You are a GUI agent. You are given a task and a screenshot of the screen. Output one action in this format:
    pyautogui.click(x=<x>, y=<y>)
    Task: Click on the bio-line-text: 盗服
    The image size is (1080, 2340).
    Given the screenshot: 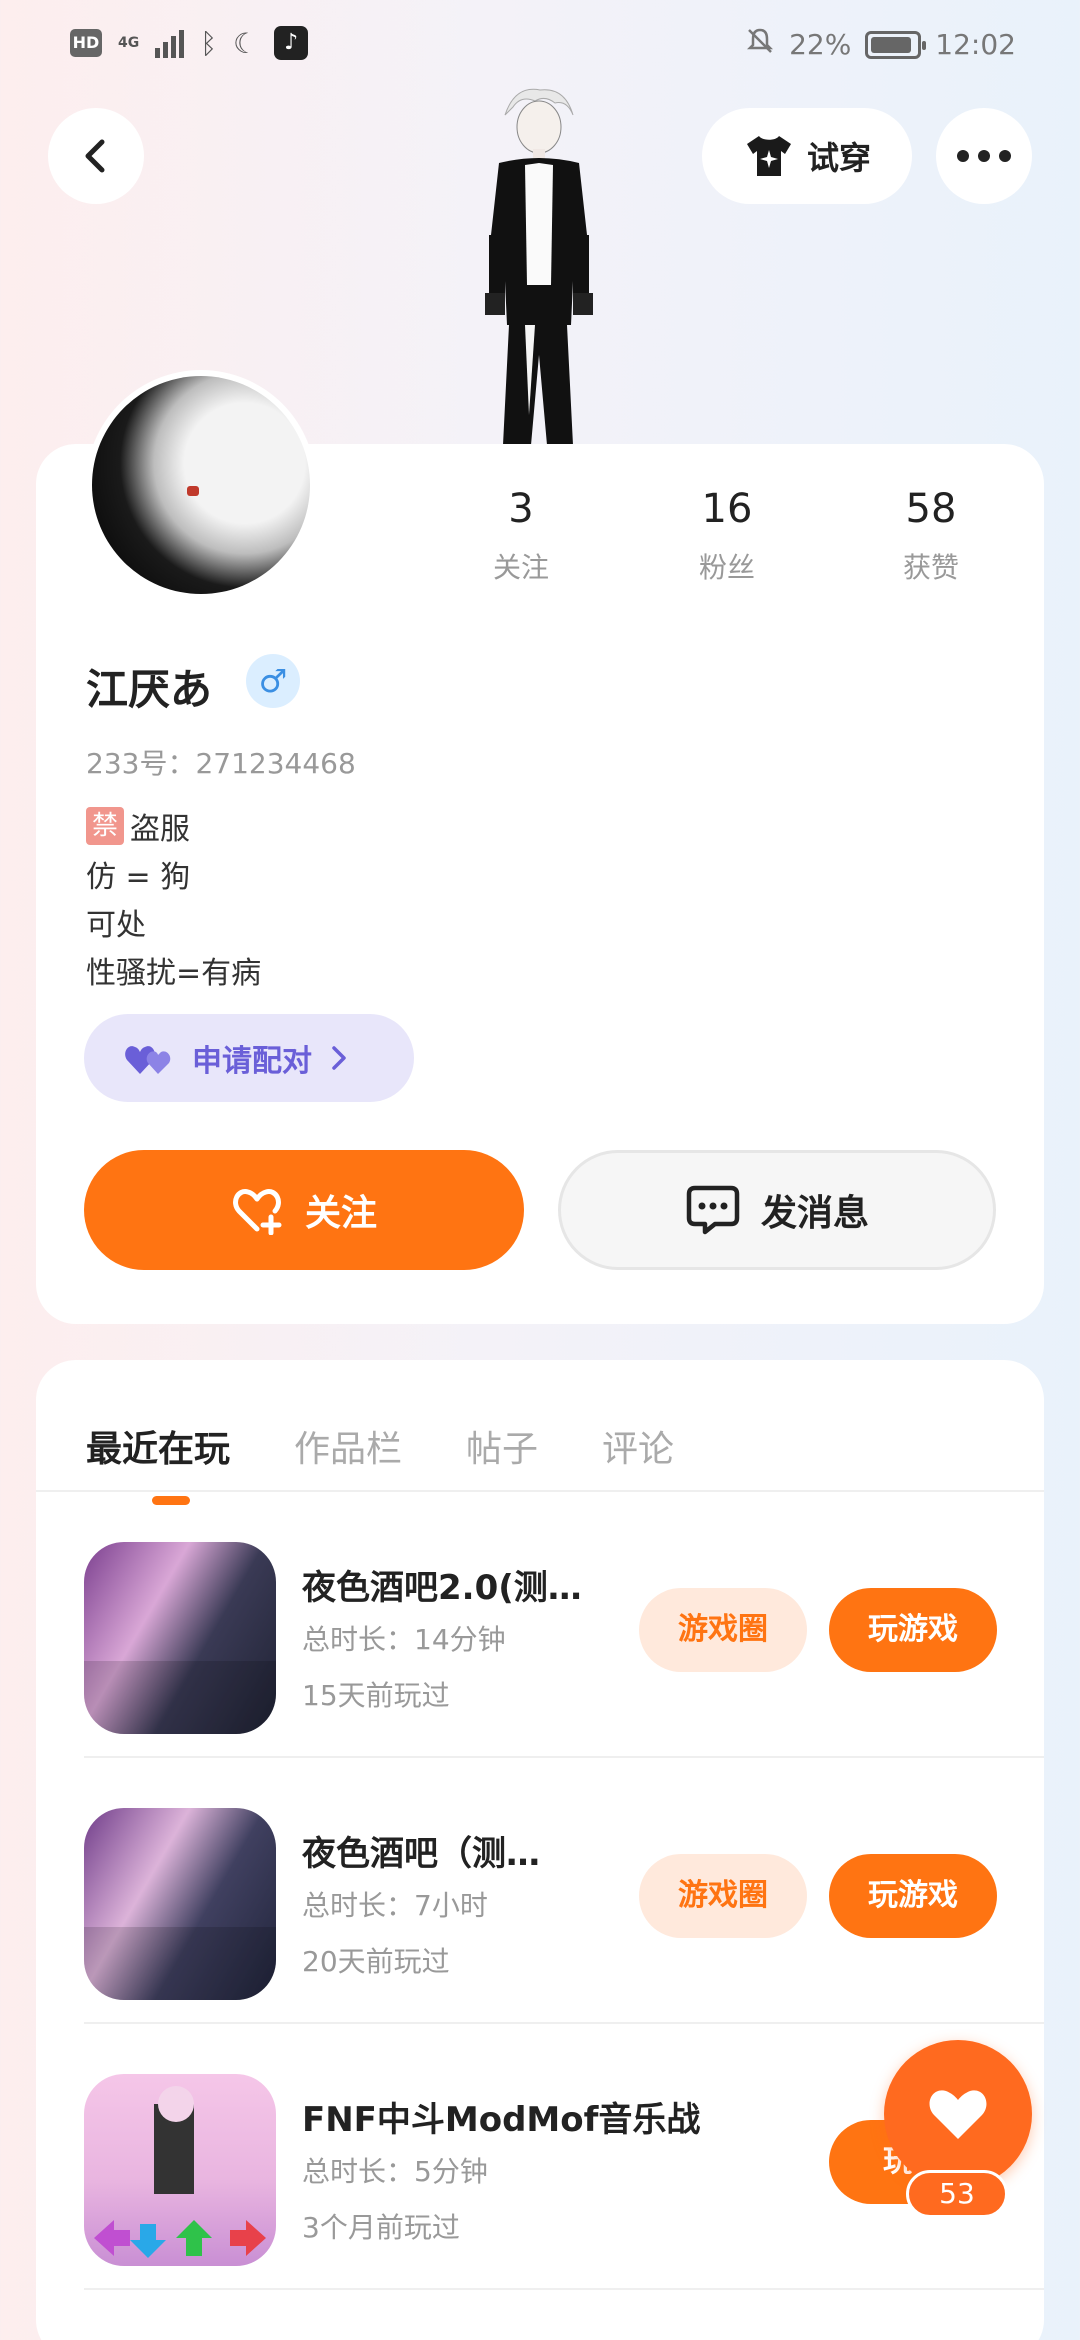 What is the action you would take?
    pyautogui.click(x=160, y=829)
    